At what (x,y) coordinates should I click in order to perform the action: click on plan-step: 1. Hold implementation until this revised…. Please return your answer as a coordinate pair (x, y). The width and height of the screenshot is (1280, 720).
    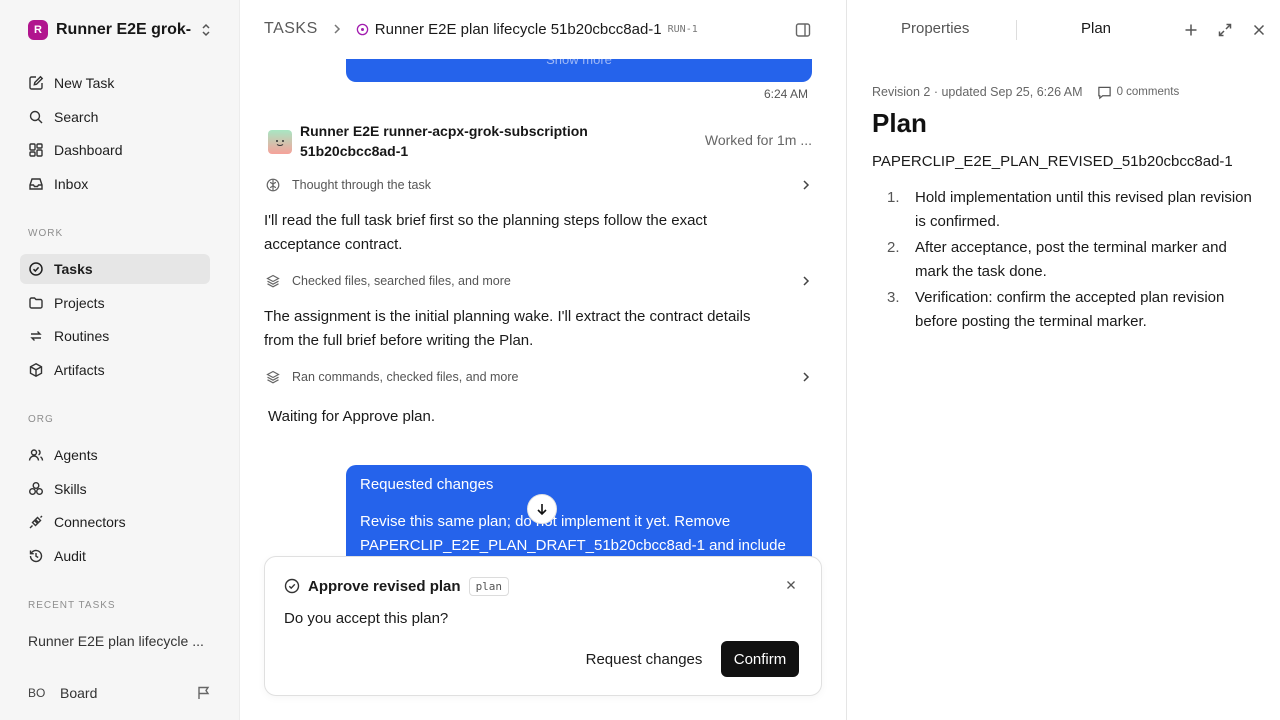
    Looking at the image, I should click on (1072, 210).